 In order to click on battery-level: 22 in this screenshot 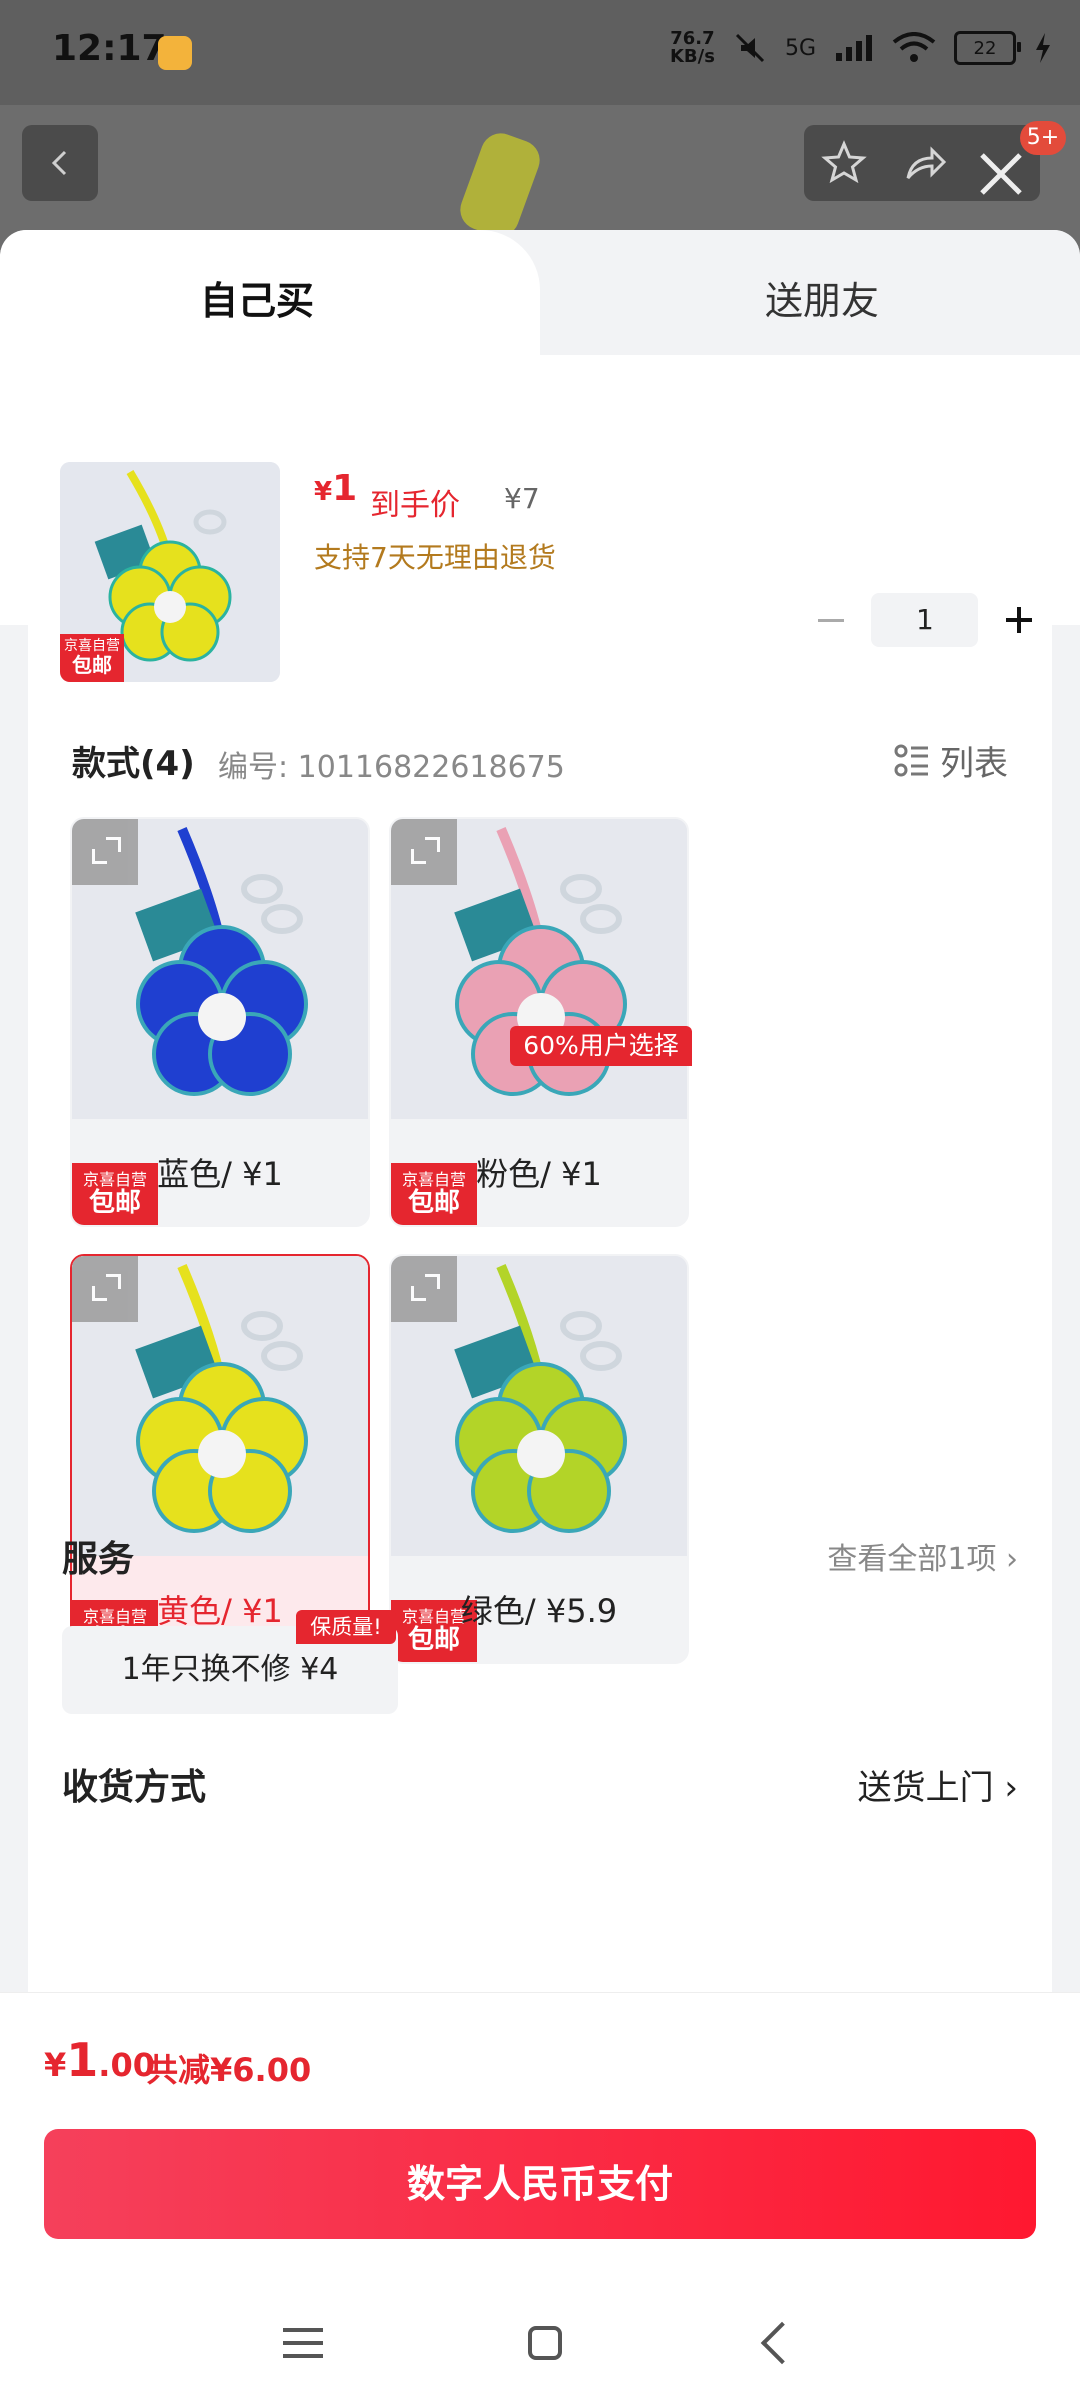, I will do `click(985, 48)`.